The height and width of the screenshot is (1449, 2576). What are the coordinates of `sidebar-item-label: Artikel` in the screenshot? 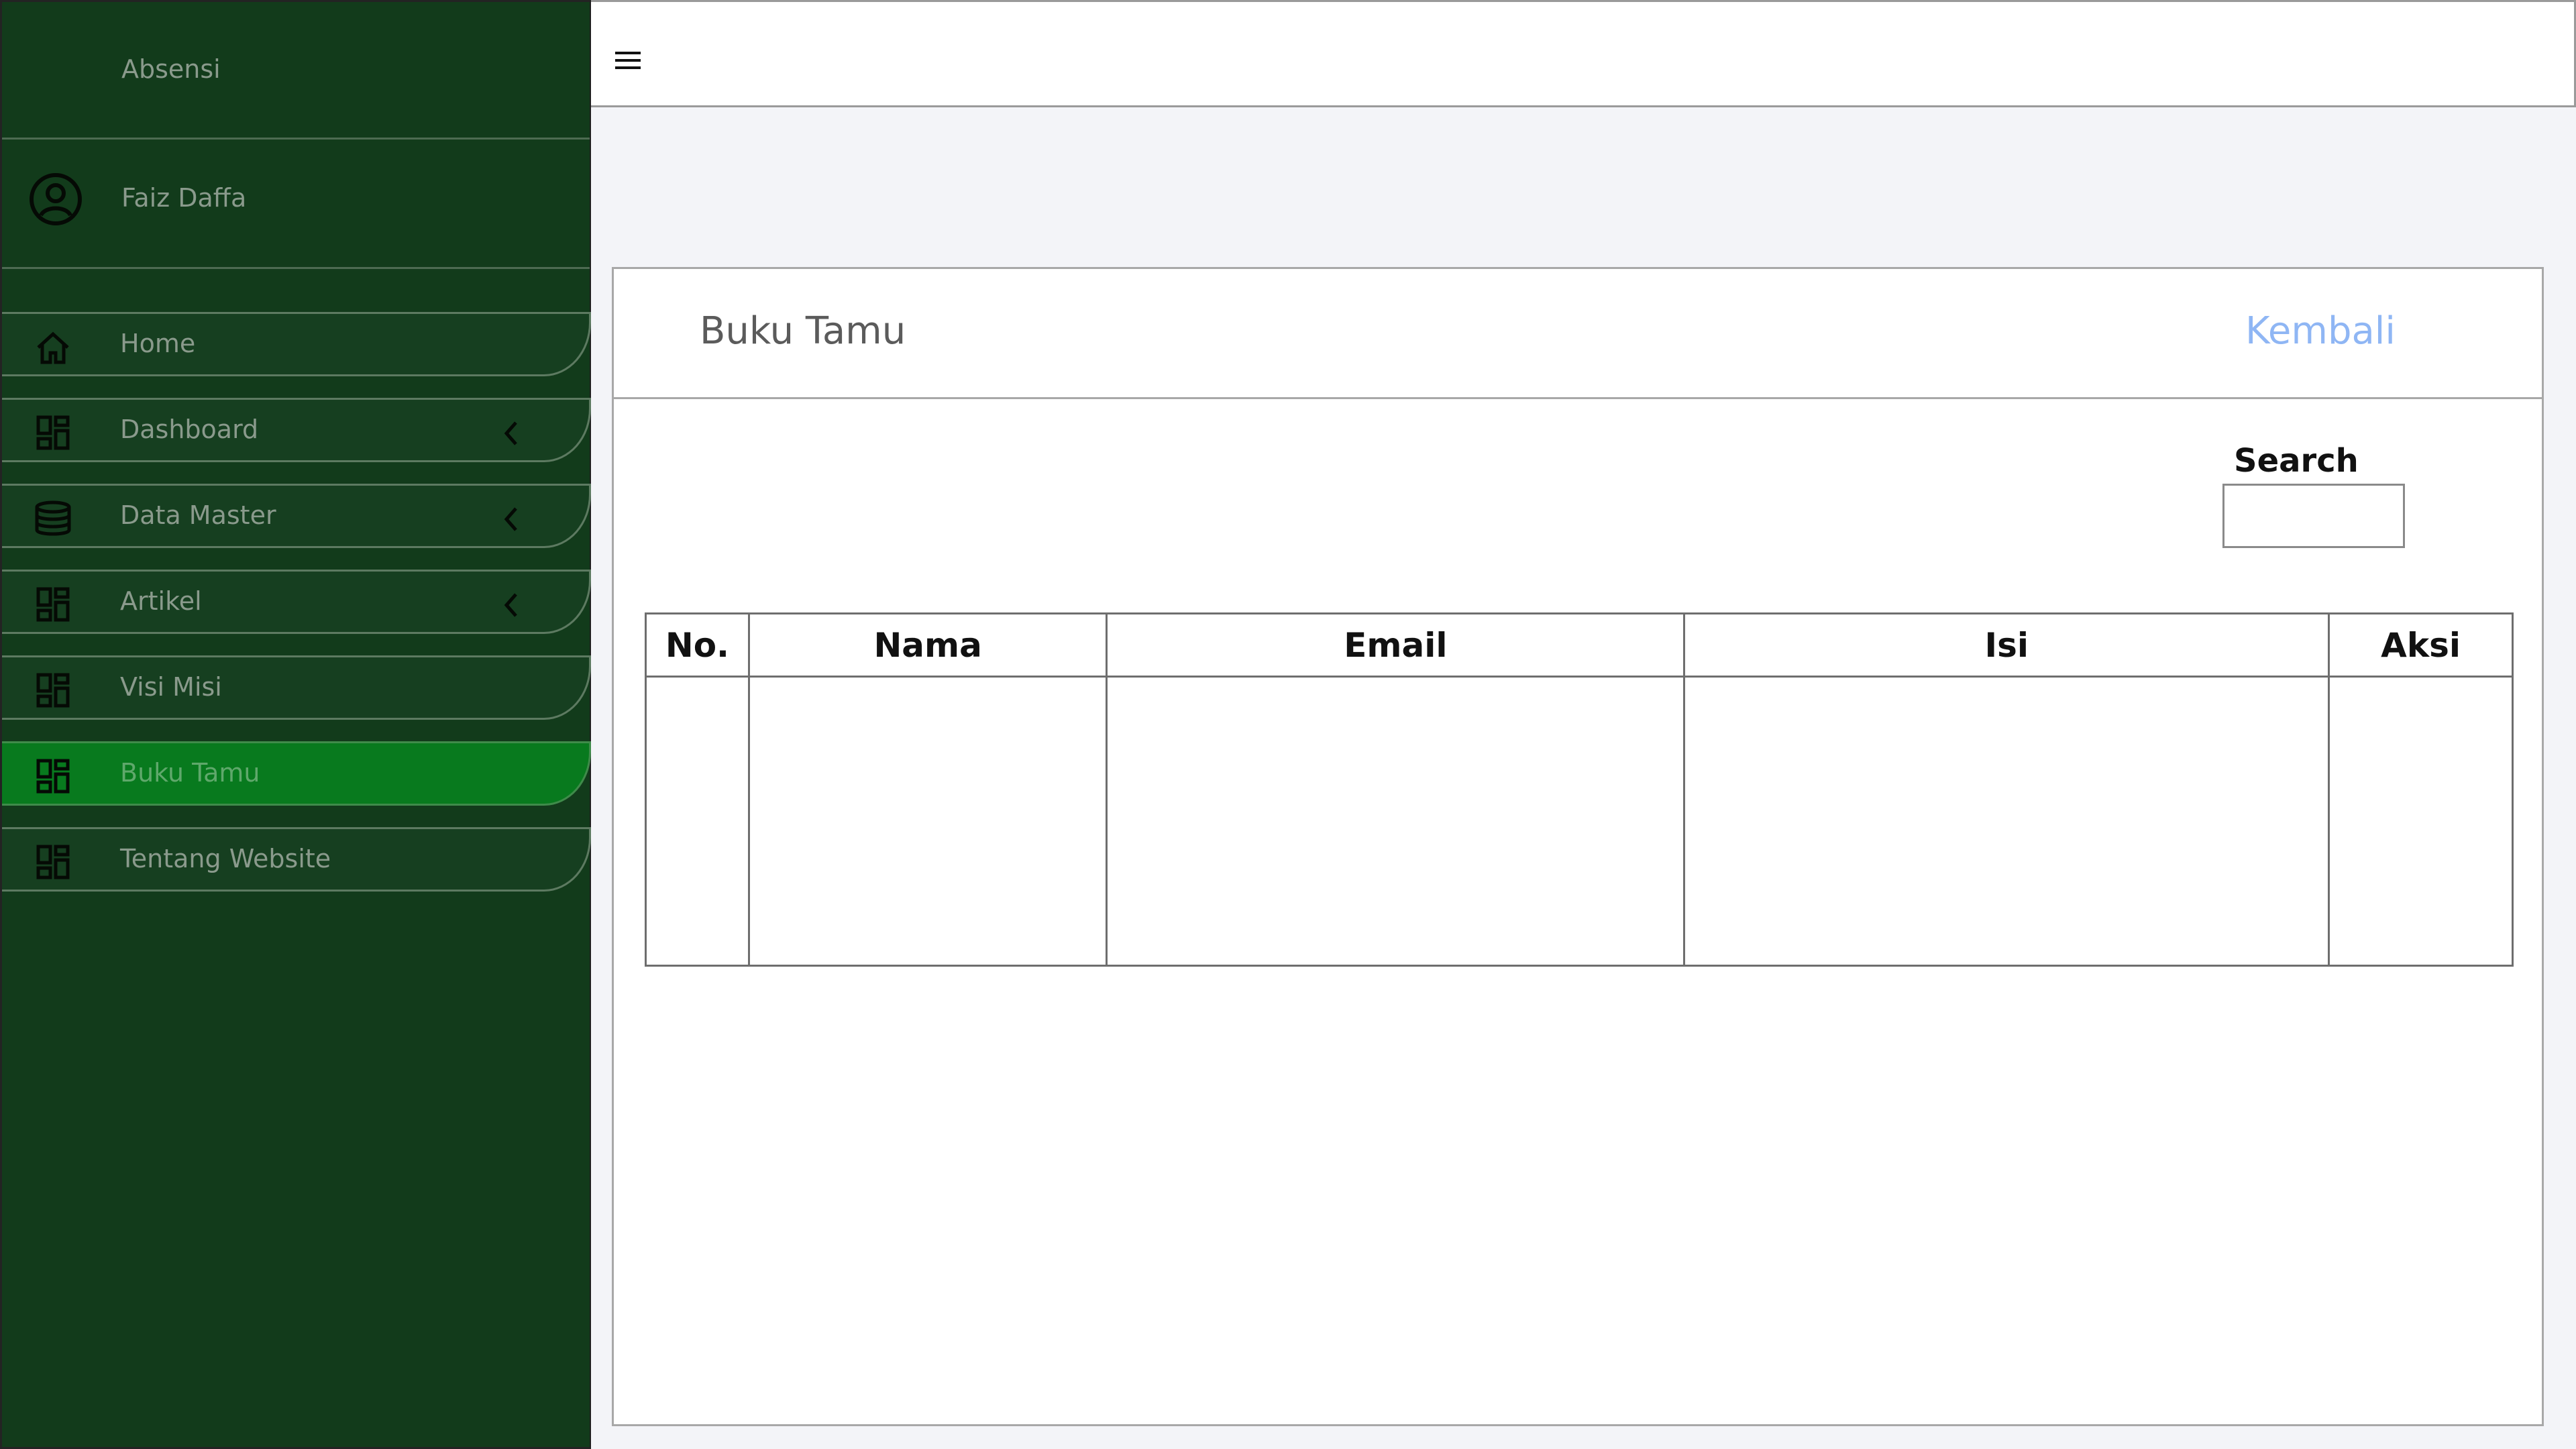 It's located at (161, 601).